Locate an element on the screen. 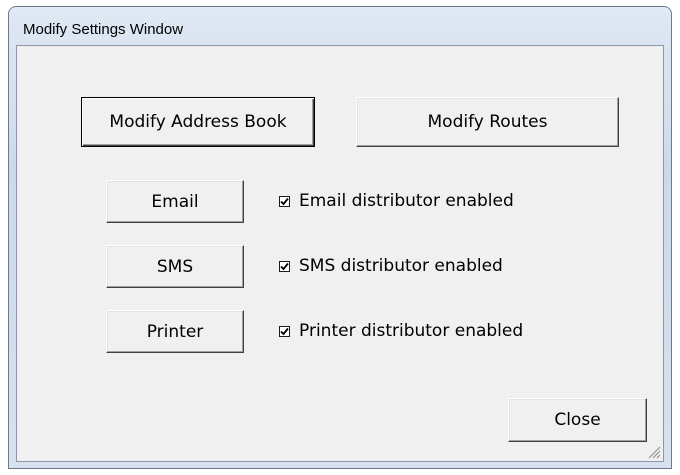  email-distributor-checkbox: Email distributor enabled is located at coordinates (396, 201).